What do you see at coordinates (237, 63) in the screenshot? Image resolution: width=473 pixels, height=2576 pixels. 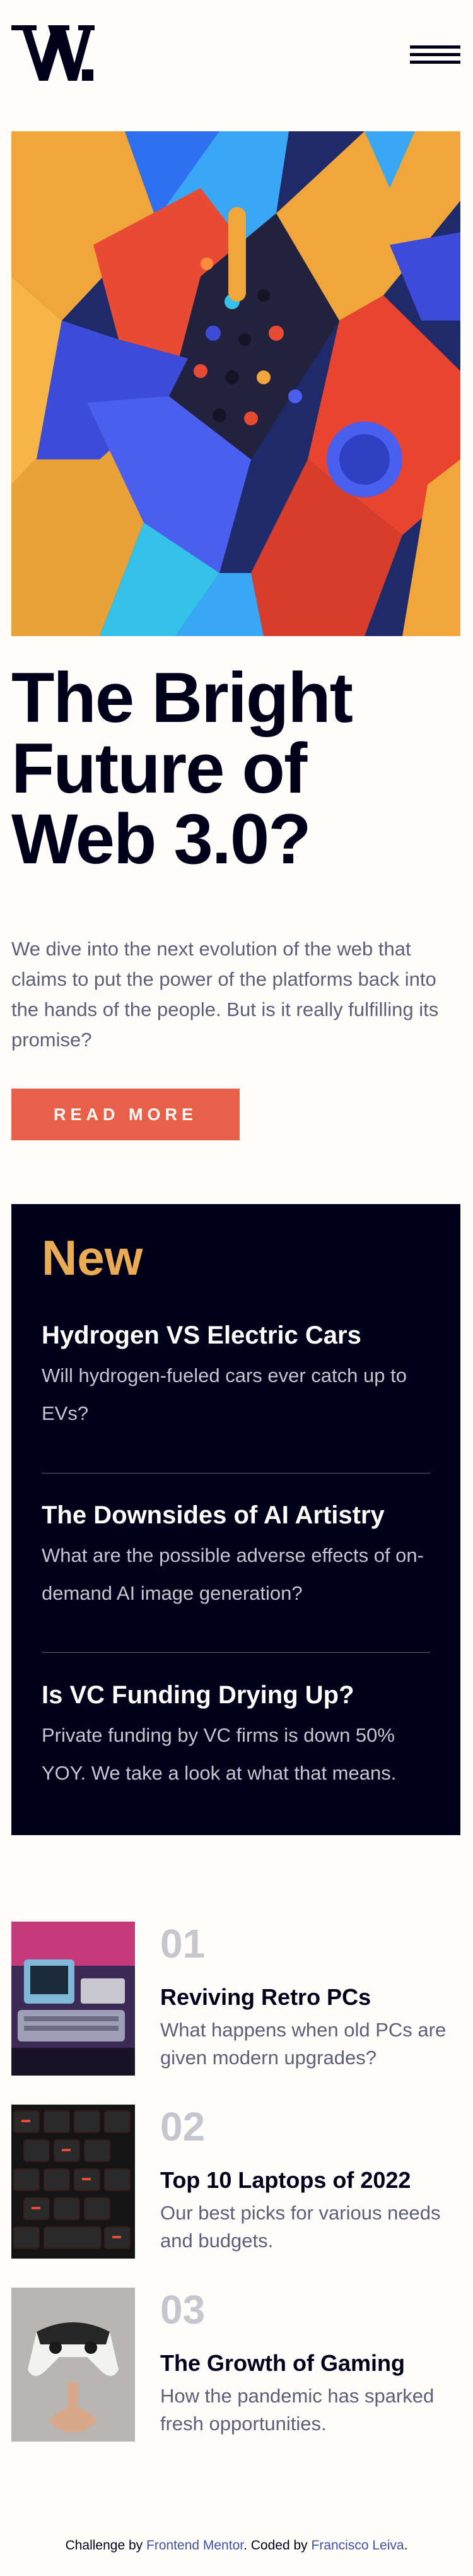 I see `site-header` at bounding box center [237, 63].